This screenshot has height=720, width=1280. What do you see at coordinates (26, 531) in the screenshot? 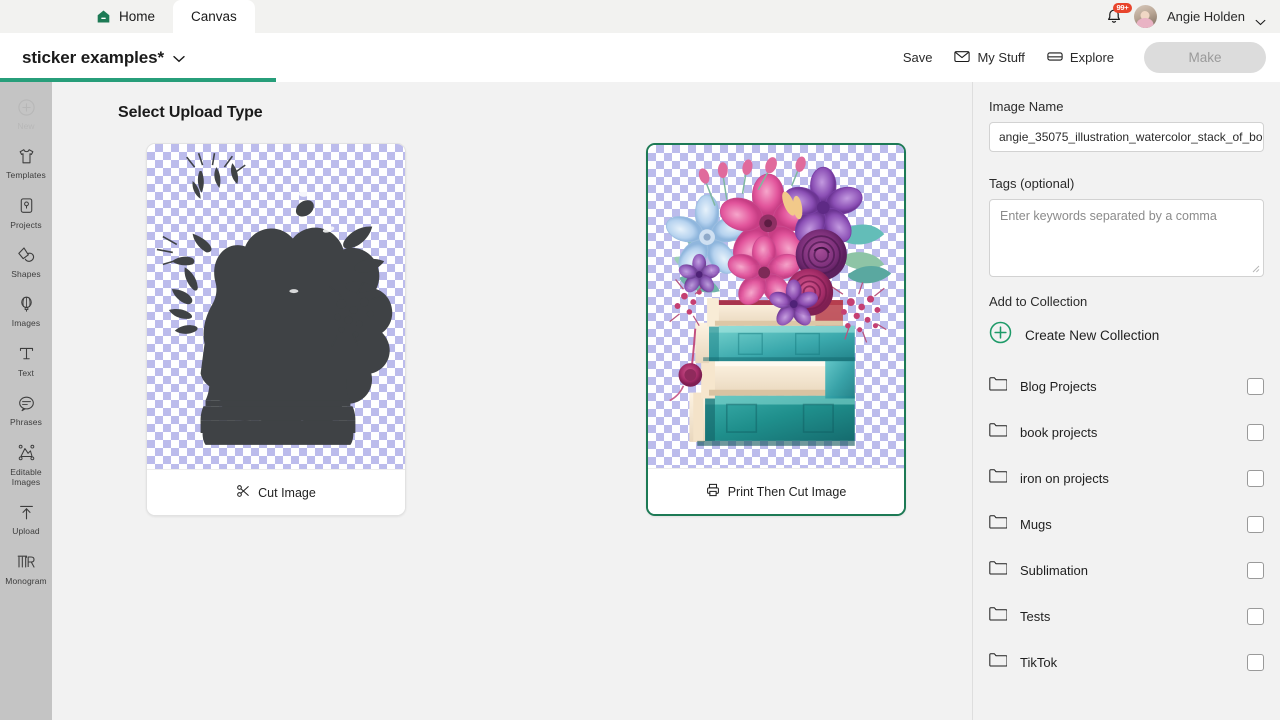
I see `rail-item-label: Upload` at bounding box center [26, 531].